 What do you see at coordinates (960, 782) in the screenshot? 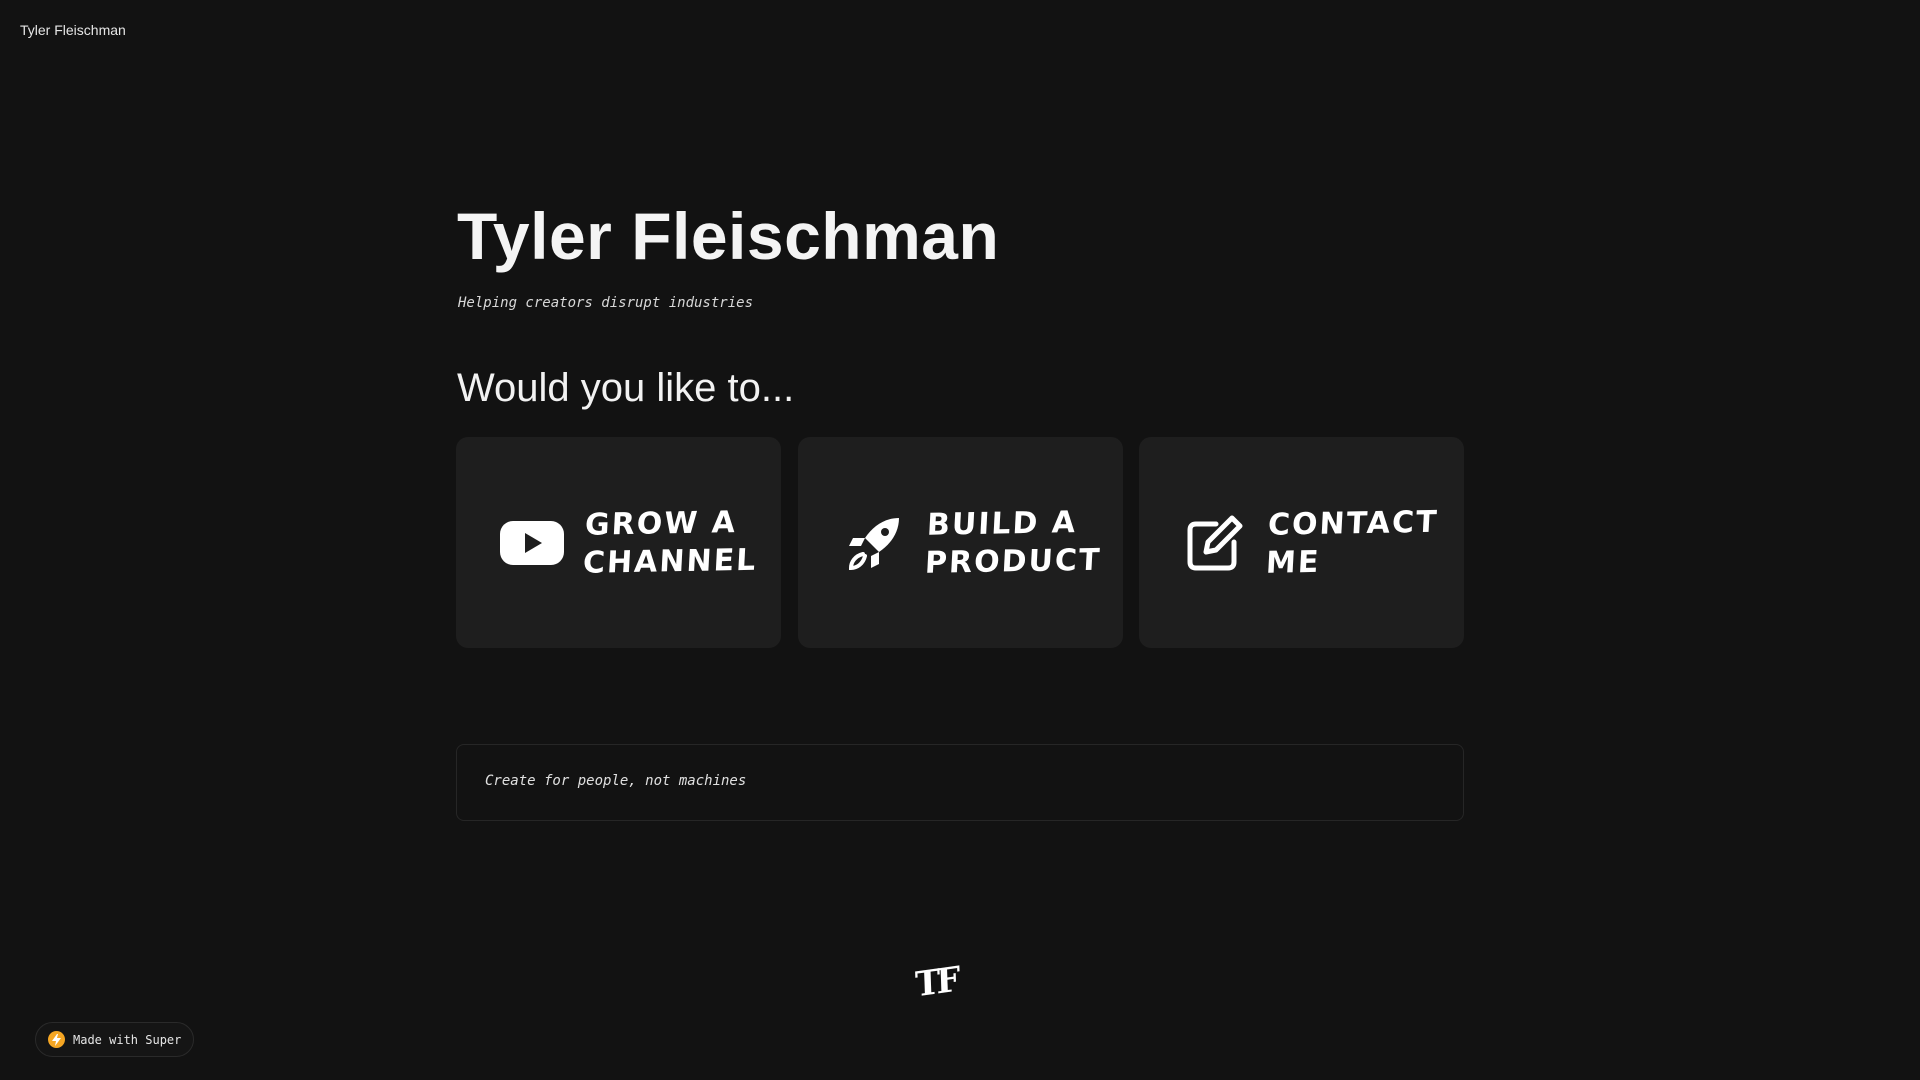
I see `quote-box: Create for people, not machines` at bounding box center [960, 782].